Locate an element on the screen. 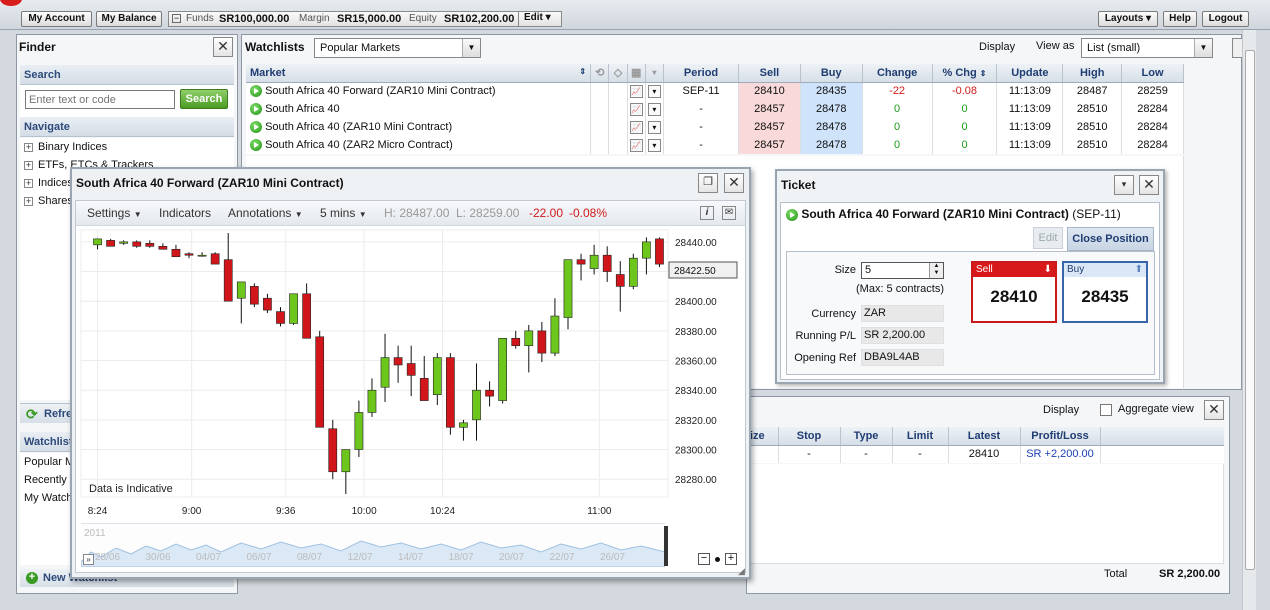 The image size is (1270, 610). email-icon: ✉ is located at coordinates (729, 213).